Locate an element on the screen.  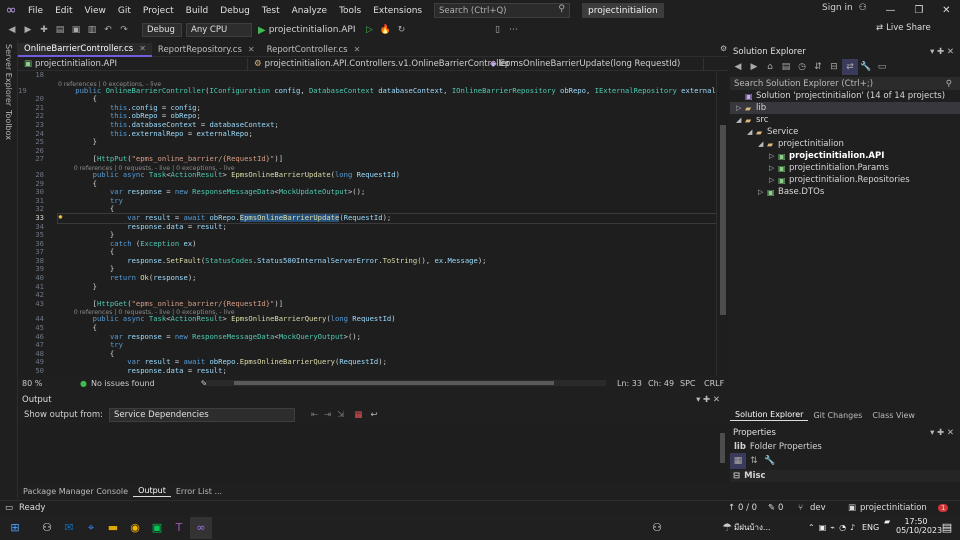
lightbulb-icon: ✹ is located at coordinates (60, 216).